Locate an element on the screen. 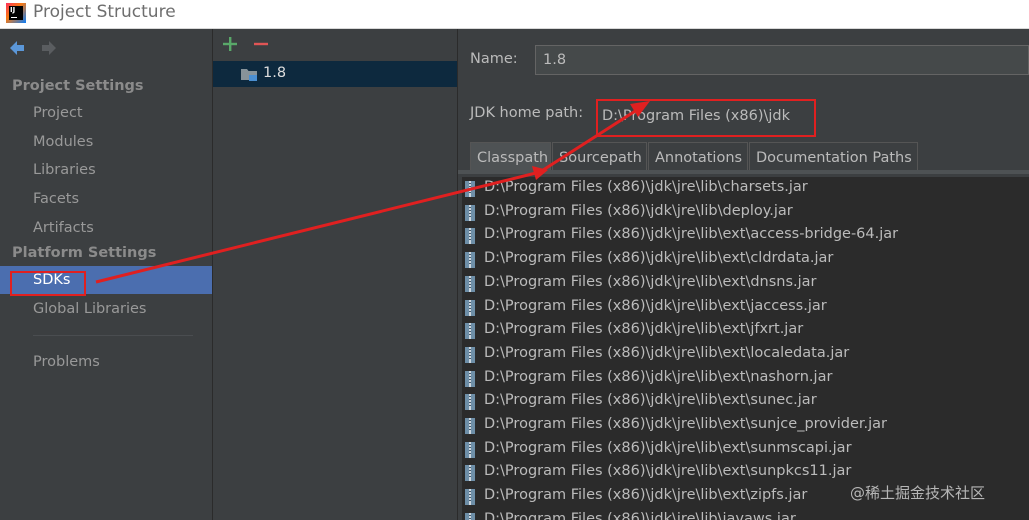 The height and width of the screenshot is (520, 1029). sidebar-item-sdks: SDKs is located at coordinates (106, 280).